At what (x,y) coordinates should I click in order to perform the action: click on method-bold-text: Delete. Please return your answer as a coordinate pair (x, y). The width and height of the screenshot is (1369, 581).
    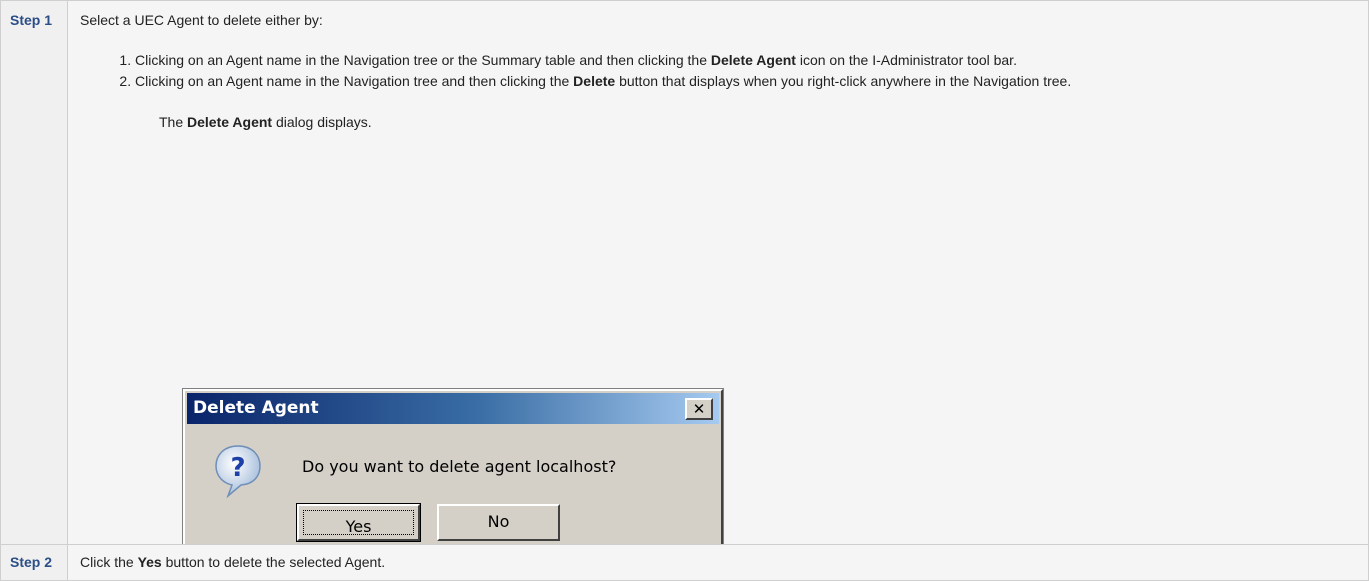
    Looking at the image, I should click on (594, 81).